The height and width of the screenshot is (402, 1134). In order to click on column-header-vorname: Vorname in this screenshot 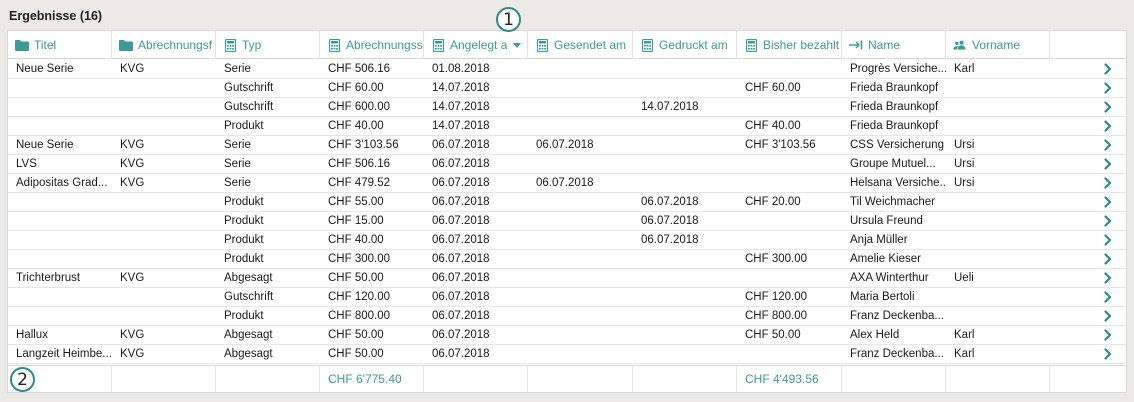, I will do `click(998, 45)`.